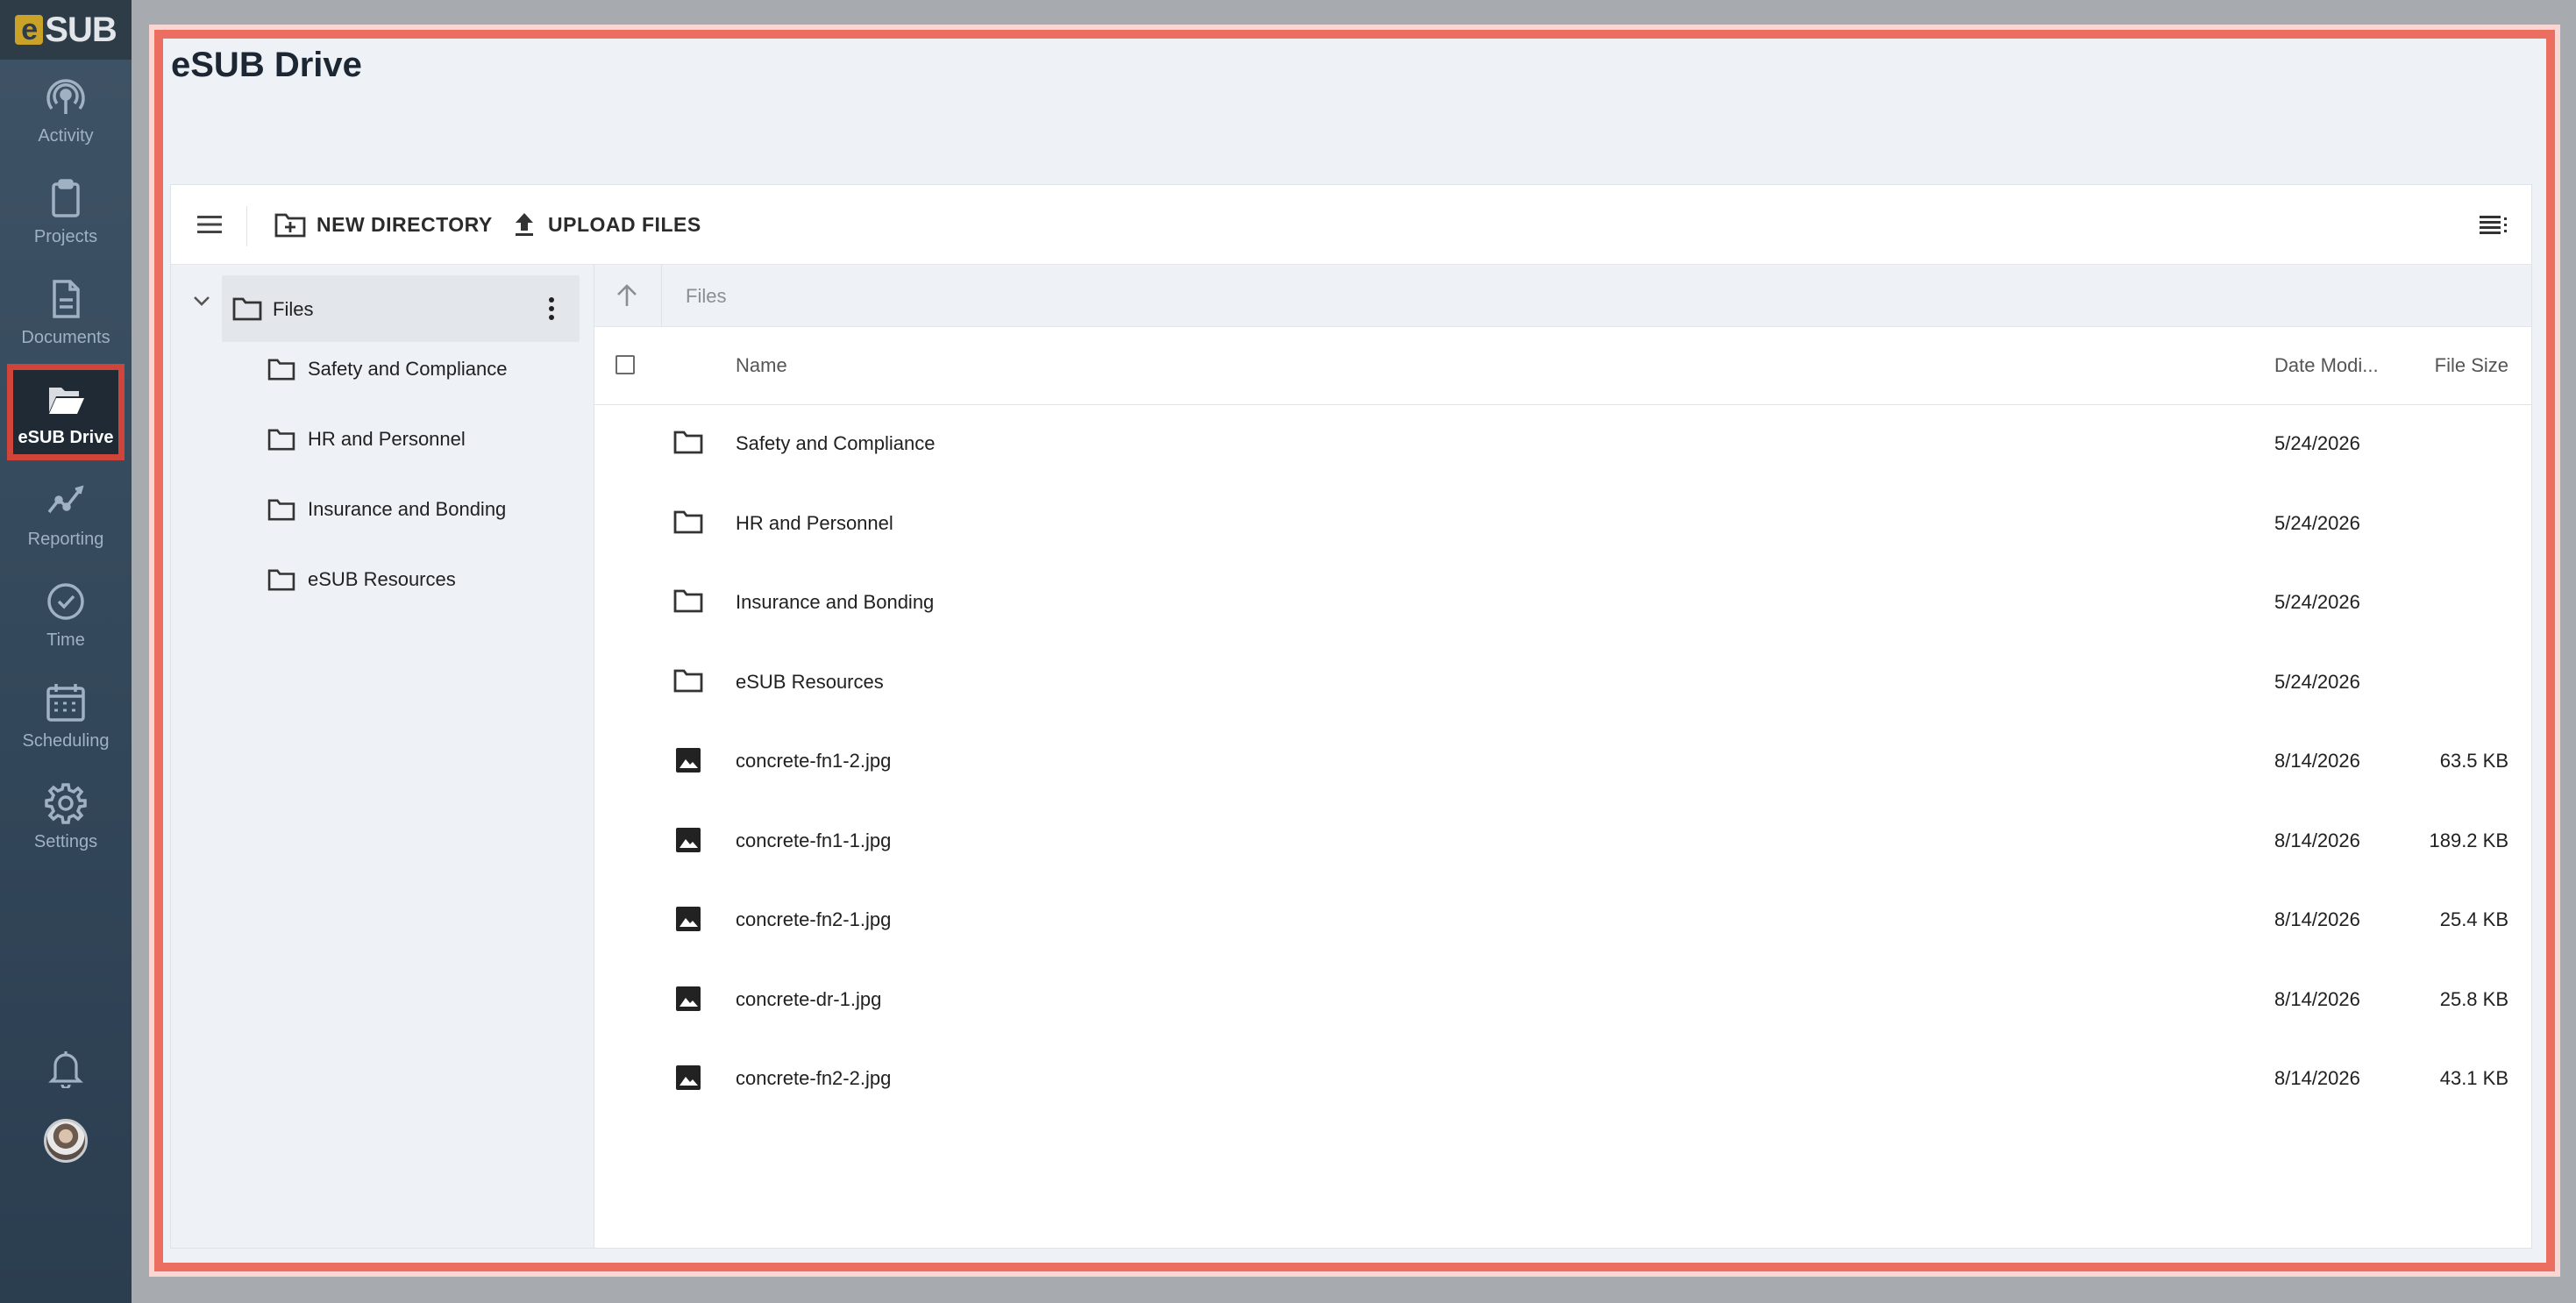 The width and height of the screenshot is (2576, 1303). I want to click on breadcrumb: Files, so click(1562, 296).